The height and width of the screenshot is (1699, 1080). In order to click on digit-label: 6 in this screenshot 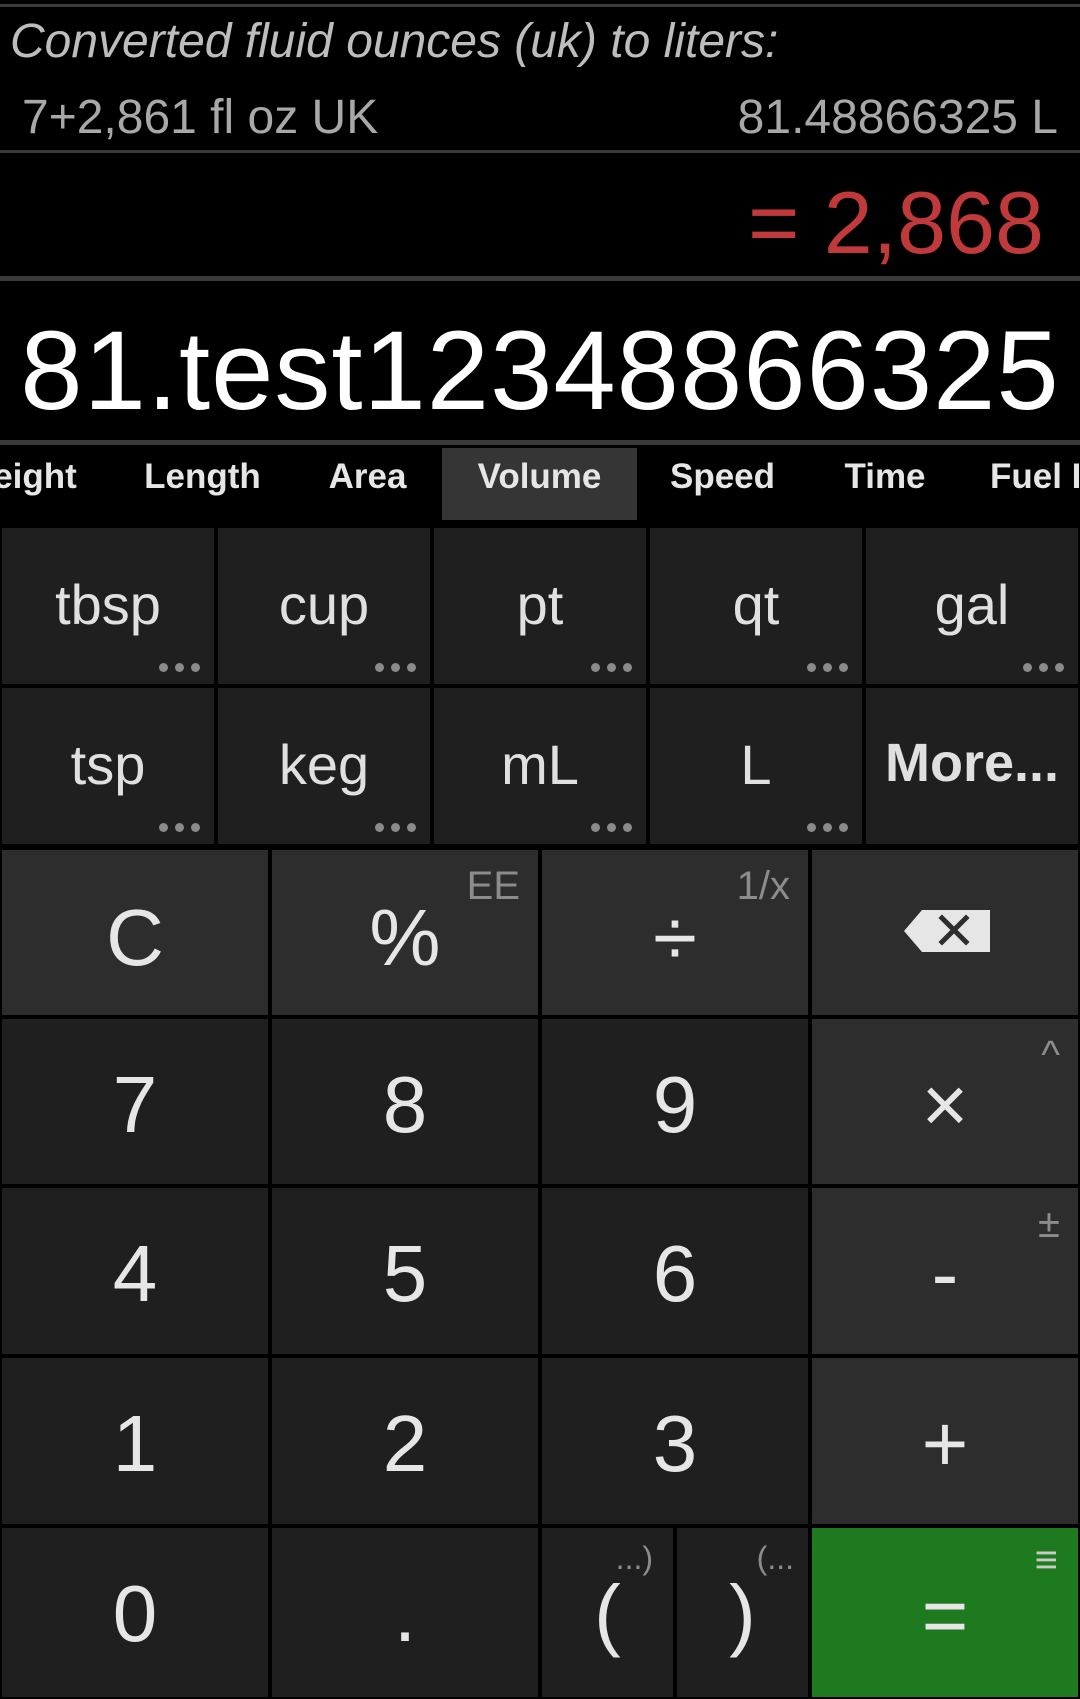, I will do `click(675, 1273)`.